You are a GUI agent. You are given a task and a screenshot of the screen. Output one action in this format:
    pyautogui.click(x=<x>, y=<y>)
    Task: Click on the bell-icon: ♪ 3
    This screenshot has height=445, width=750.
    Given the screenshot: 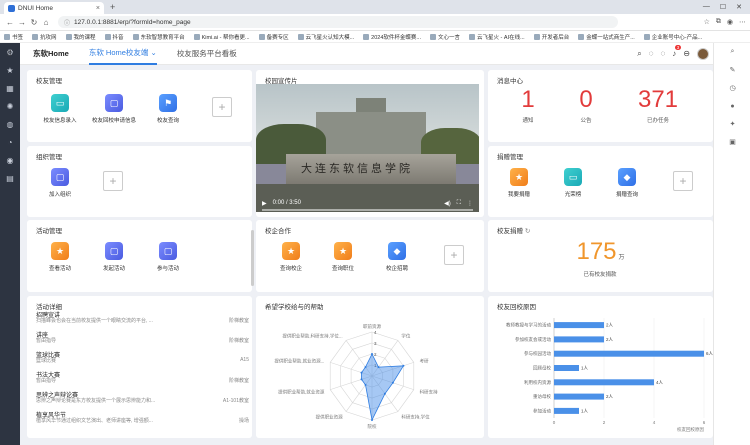 What is the action you would take?
    pyautogui.click(x=677, y=51)
    